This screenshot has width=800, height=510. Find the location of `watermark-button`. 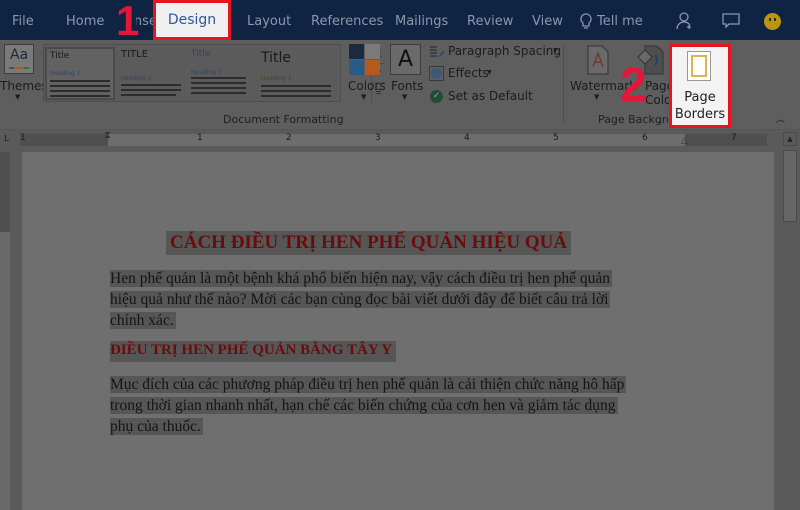

watermark-button is located at coordinates (598, 60).